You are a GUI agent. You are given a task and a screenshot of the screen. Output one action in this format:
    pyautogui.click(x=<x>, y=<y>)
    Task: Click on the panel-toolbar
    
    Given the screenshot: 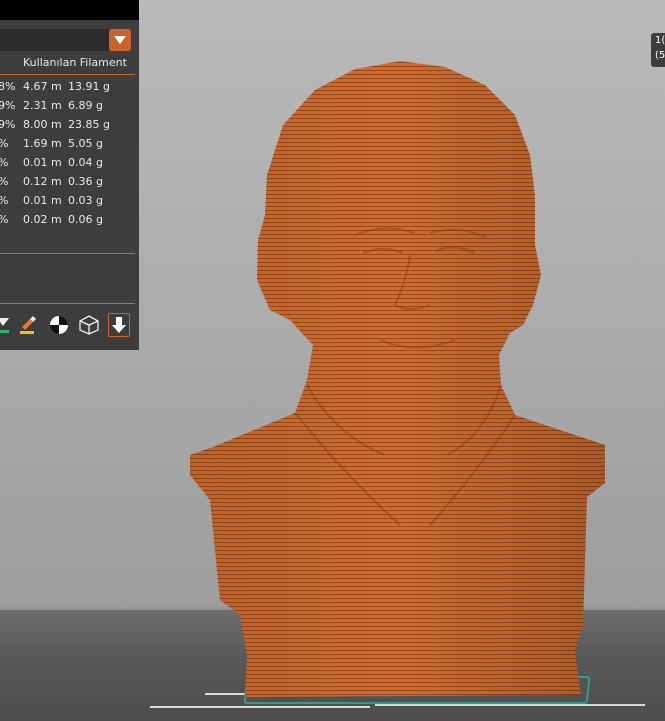 What is the action you would take?
    pyautogui.click(x=69, y=326)
    